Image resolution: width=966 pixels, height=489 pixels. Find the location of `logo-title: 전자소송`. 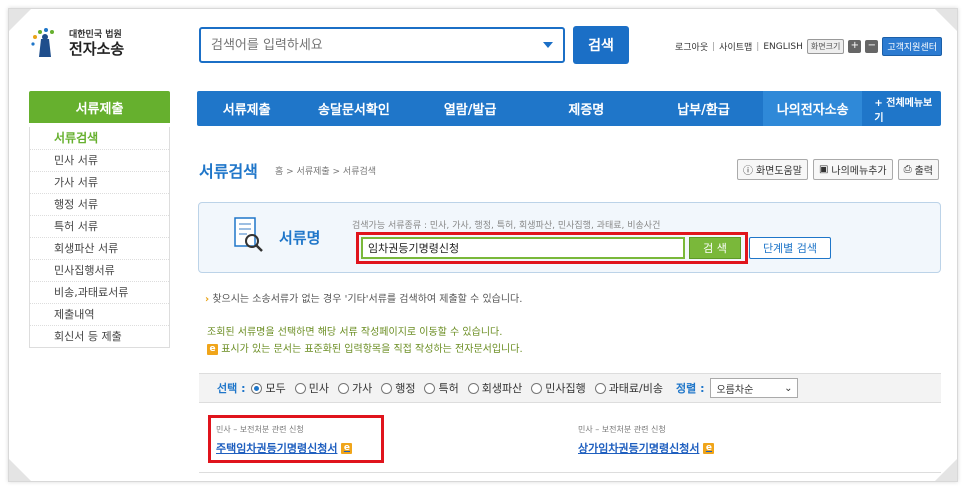

logo-title: 전자소송 is located at coordinates (97, 48).